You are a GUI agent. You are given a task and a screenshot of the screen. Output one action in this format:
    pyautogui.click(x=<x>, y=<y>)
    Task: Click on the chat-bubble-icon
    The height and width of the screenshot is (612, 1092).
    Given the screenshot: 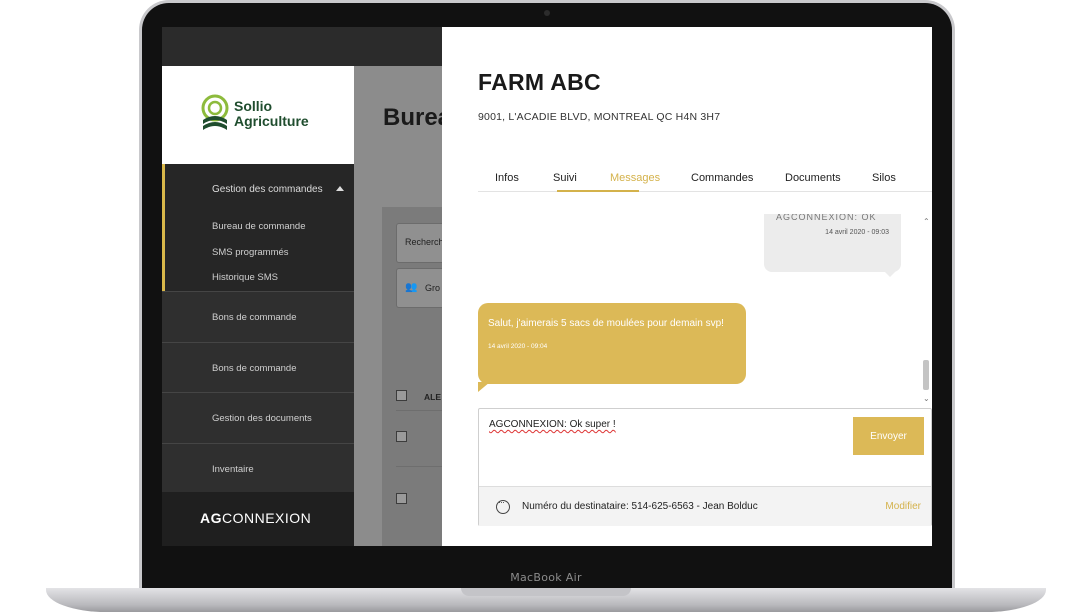 What is the action you would take?
    pyautogui.click(x=503, y=505)
    